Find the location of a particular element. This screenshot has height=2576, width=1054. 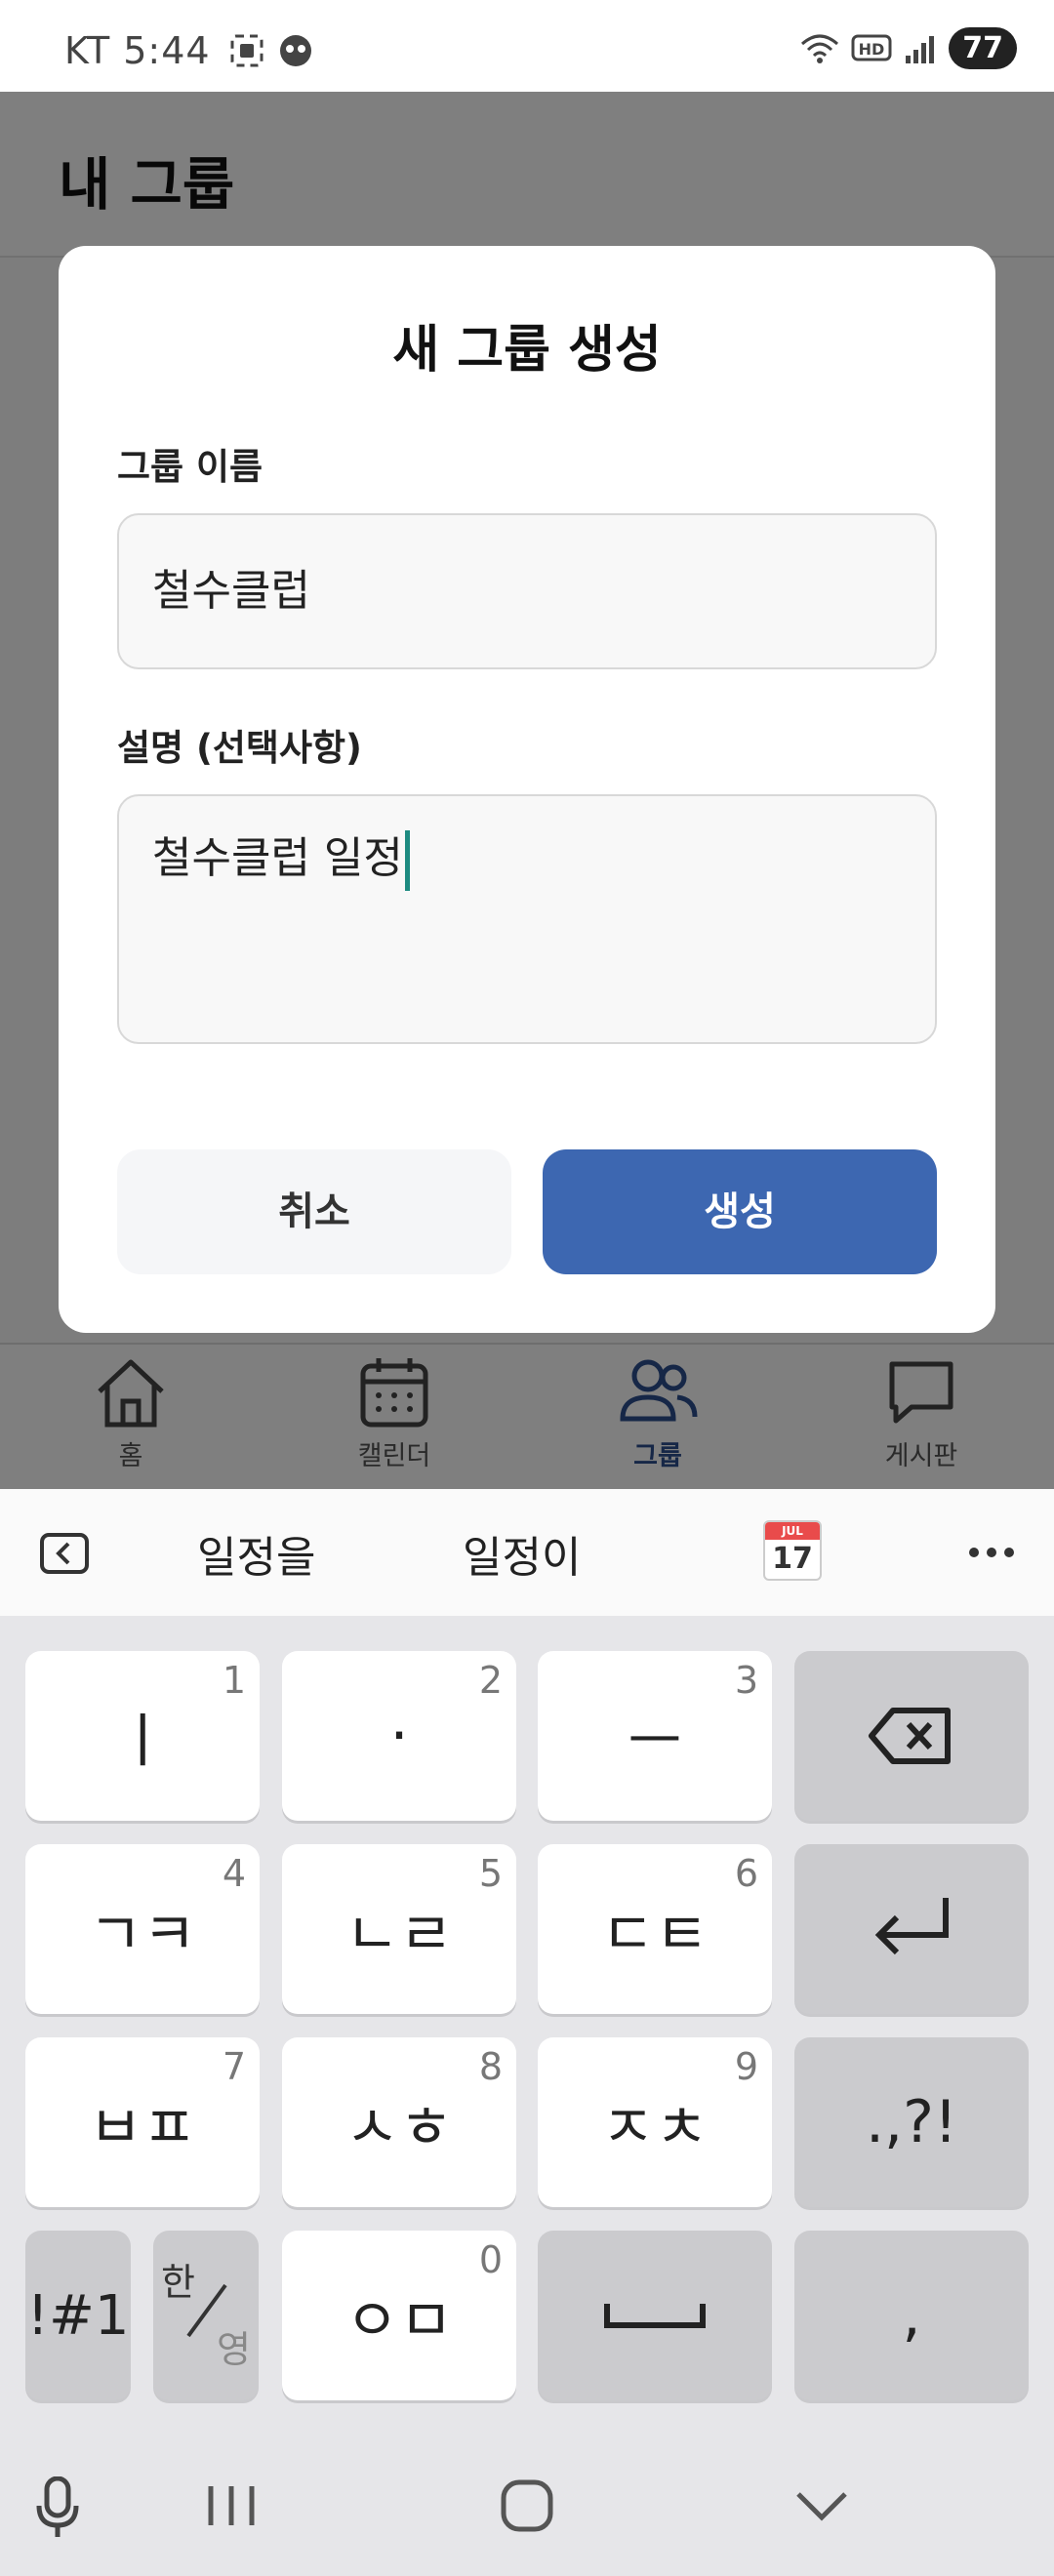

hide-keyboard-icon is located at coordinates (821, 2505).